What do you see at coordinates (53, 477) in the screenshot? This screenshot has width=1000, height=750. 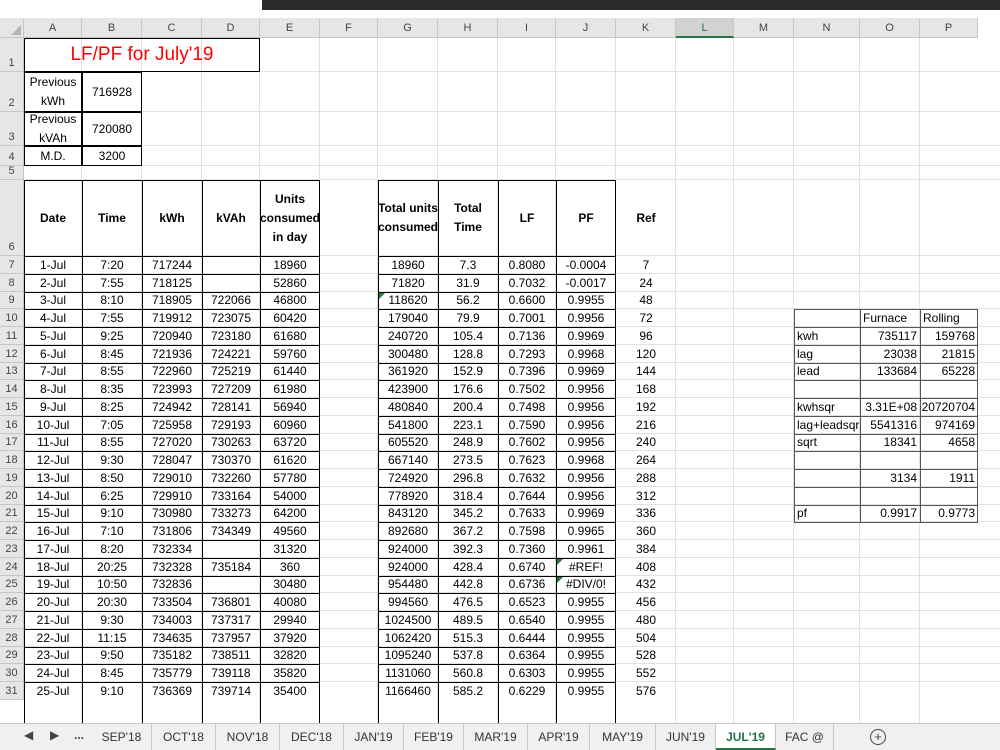 I see `date-cell: 13-Jul` at bounding box center [53, 477].